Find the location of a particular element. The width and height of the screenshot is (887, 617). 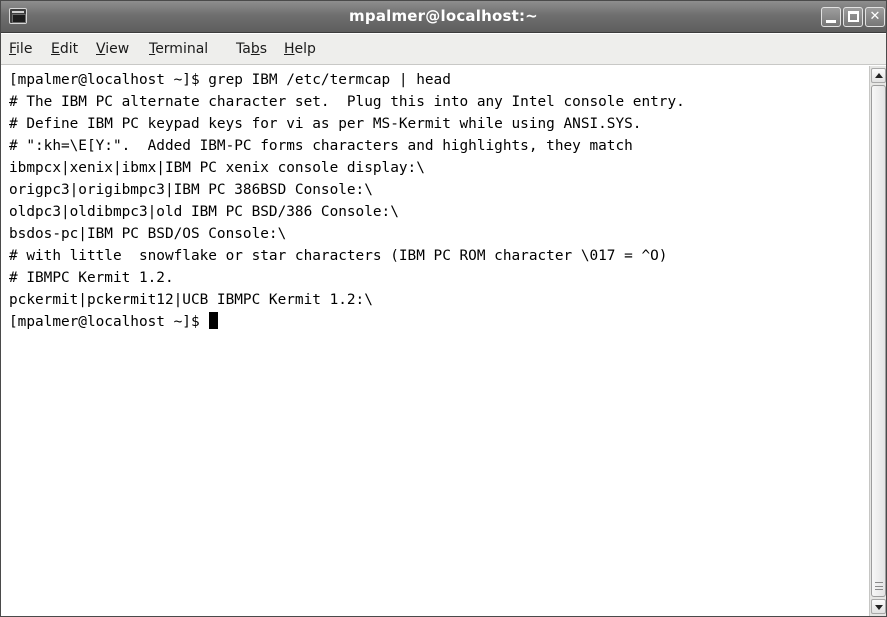

scrollbar-thumb is located at coordinates (878, 341).